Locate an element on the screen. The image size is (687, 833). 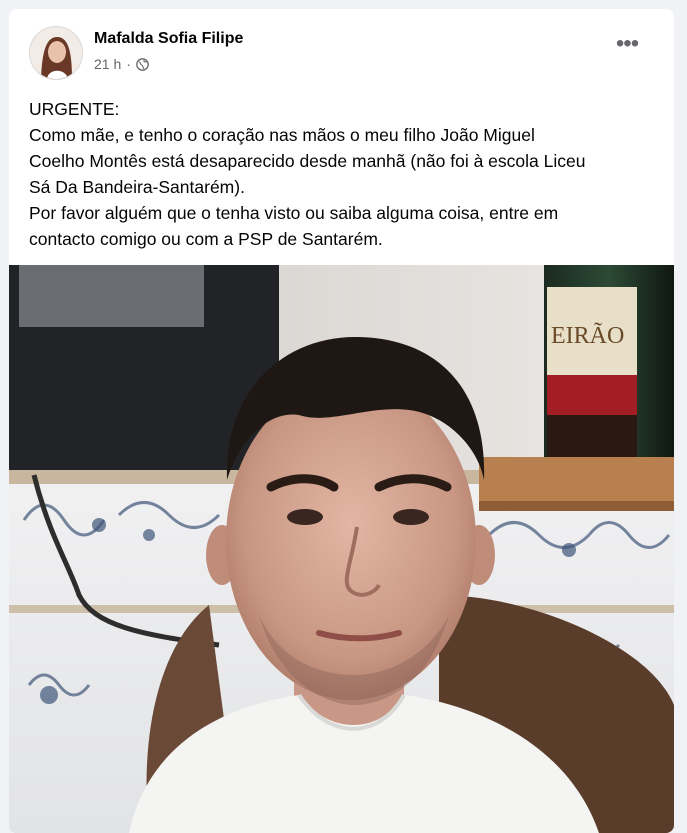
post-time: 21 h is located at coordinates (107, 64).